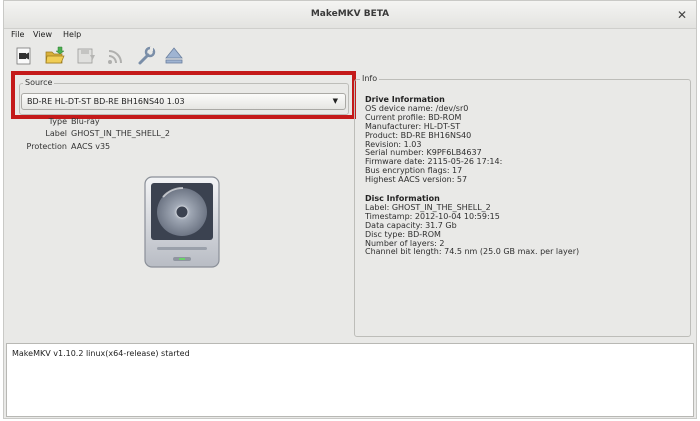 The height and width of the screenshot is (421, 700). I want to click on menu-bar: File View Help, so click(350, 35).